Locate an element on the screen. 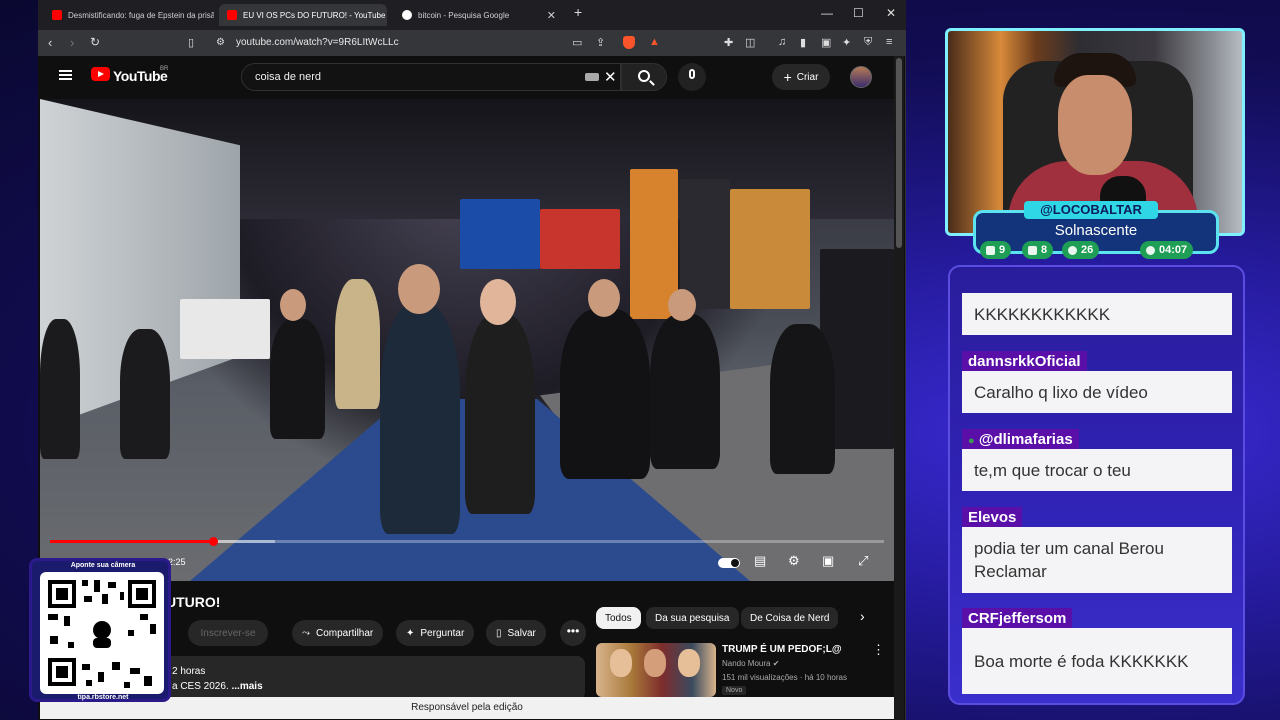 This screenshot has width=1280, height=720. stat-value: 04:07 is located at coordinates (1173, 250).